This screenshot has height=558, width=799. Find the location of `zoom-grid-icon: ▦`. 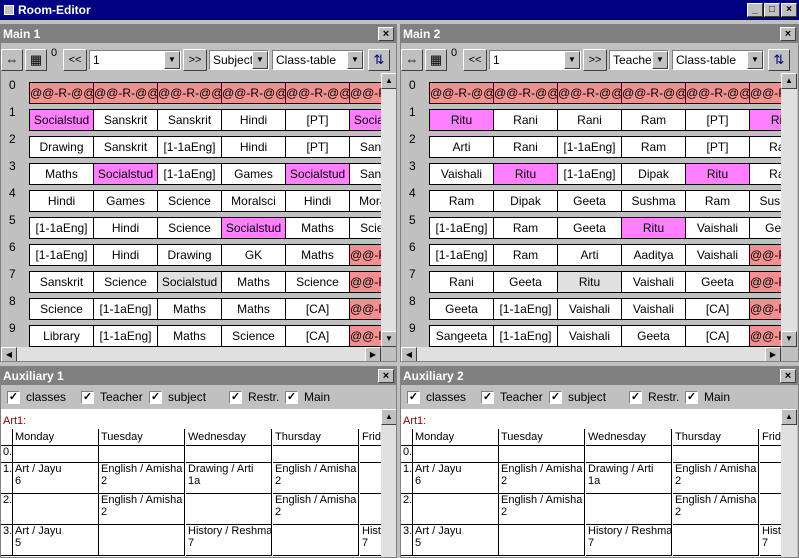

zoom-grid-icon: ▦ is located at coordinates (436, 60).